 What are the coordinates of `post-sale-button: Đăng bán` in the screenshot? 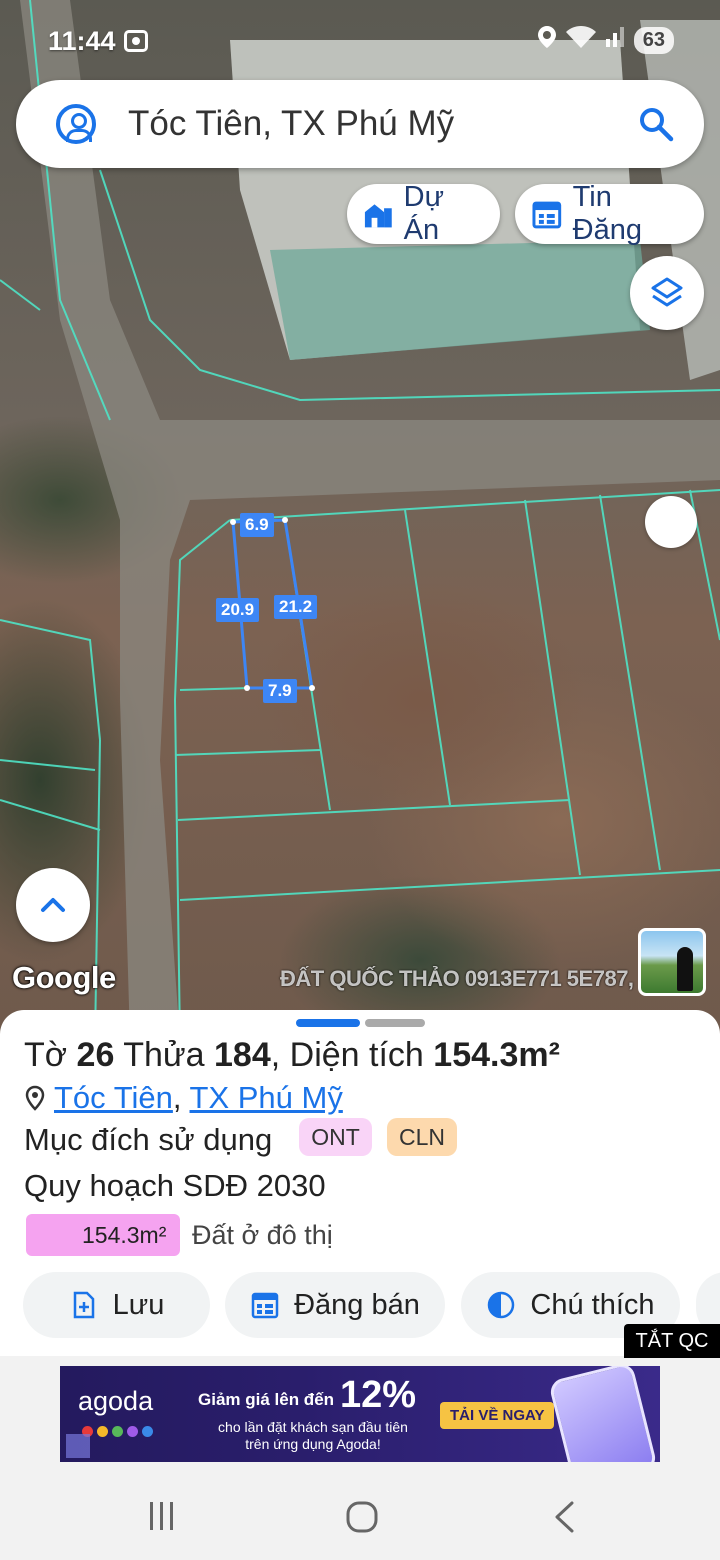 It's located at (335, 1305).